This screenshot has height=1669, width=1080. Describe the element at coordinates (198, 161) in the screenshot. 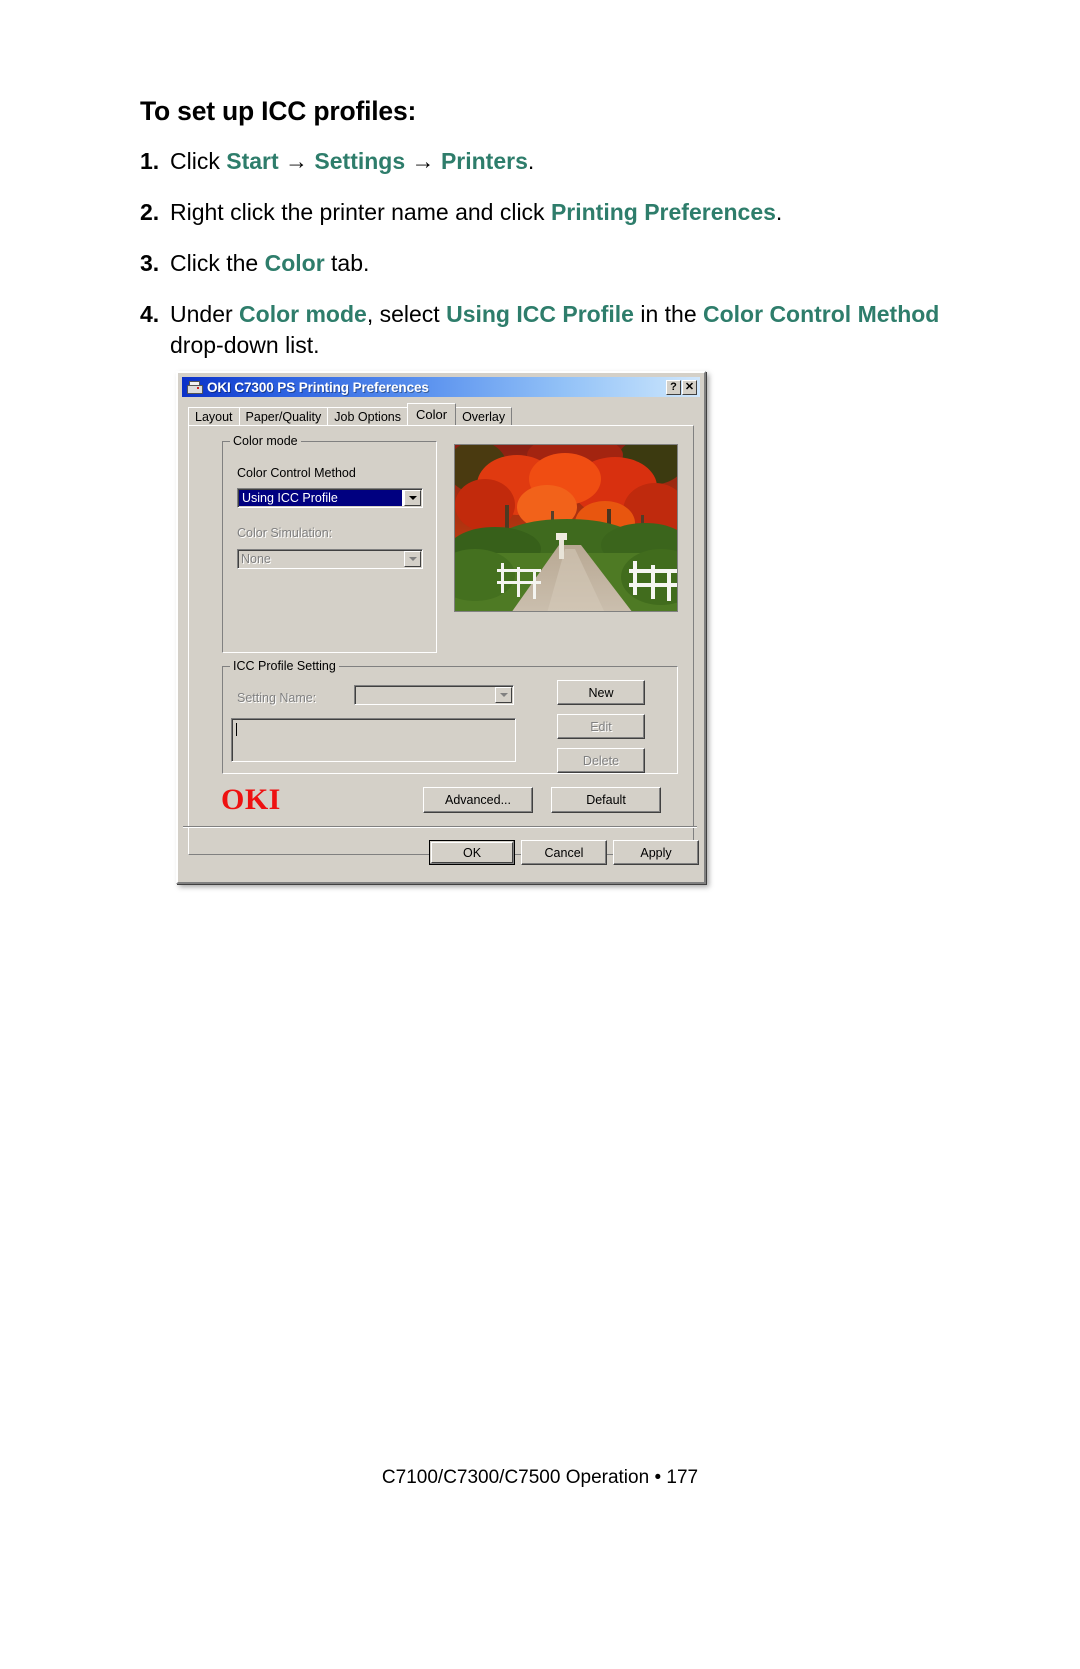

I see `plain-text: Click` at that location.